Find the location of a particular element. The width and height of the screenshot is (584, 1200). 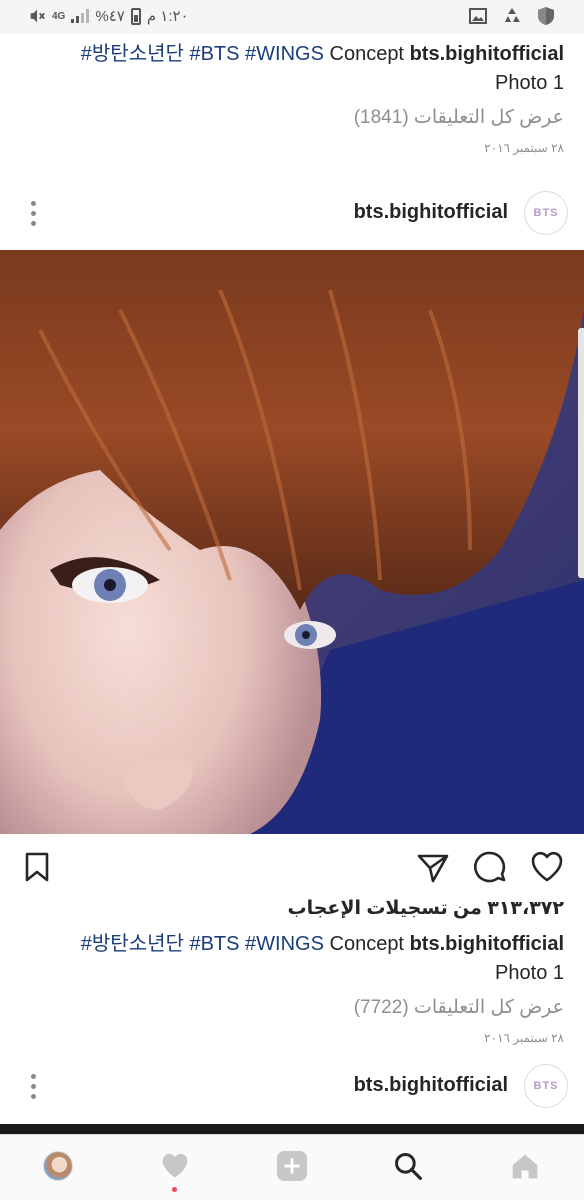

home-icon is located at coordinates (525, 1166).